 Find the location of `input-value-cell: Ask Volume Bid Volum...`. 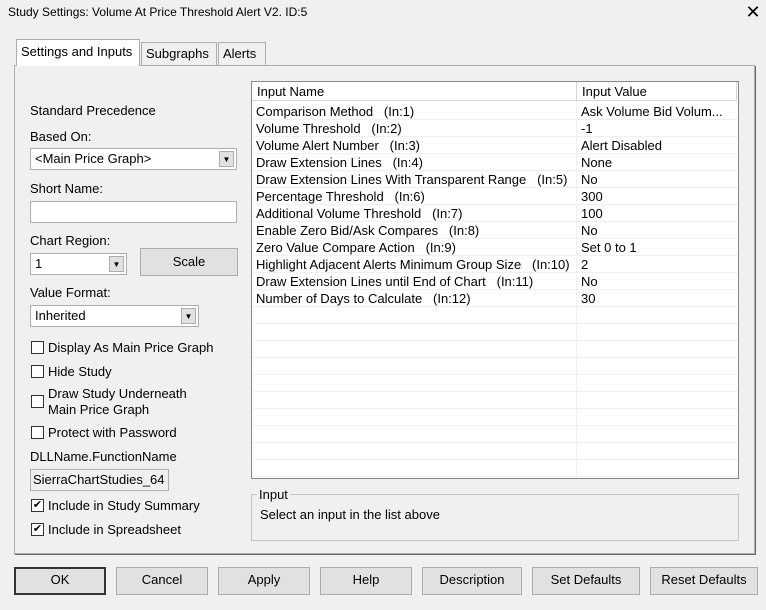

input-value-cell: Ask Volume Bid Volum... is located at coordinates (652, 111).